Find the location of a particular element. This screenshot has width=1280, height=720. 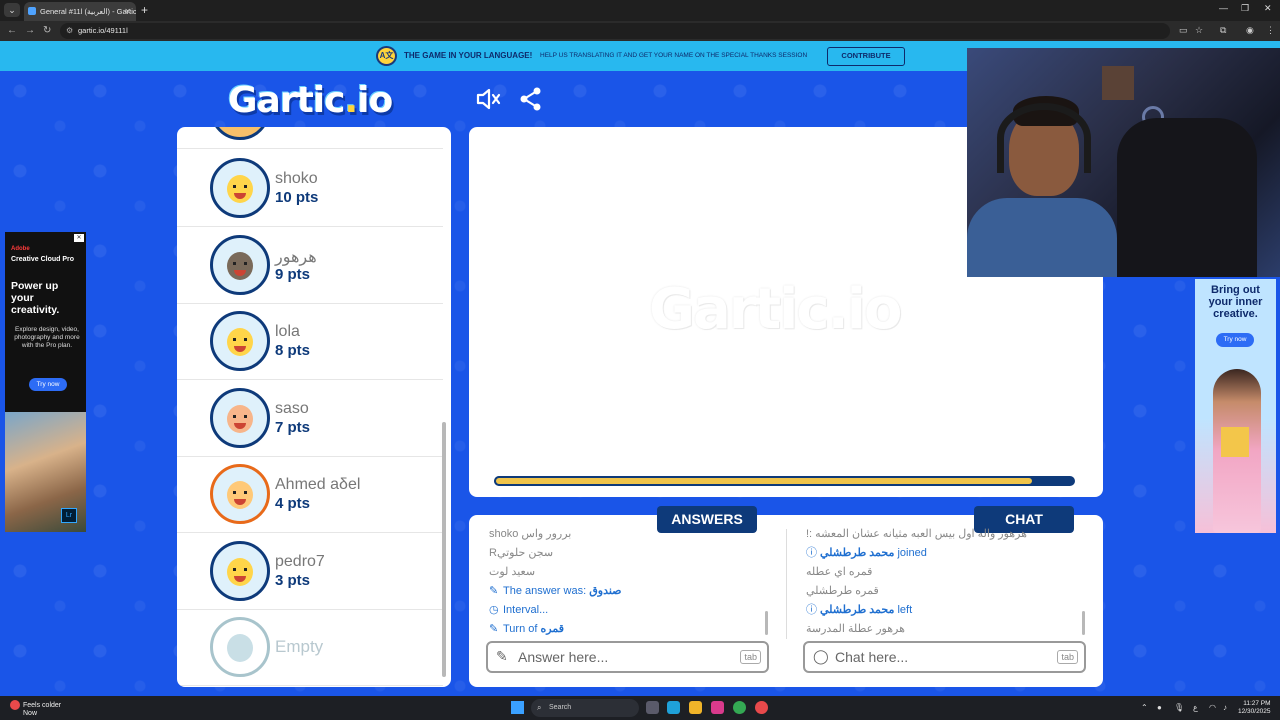

tray-overflow-icon: ⌃ is located at coordinates (1144, 707).